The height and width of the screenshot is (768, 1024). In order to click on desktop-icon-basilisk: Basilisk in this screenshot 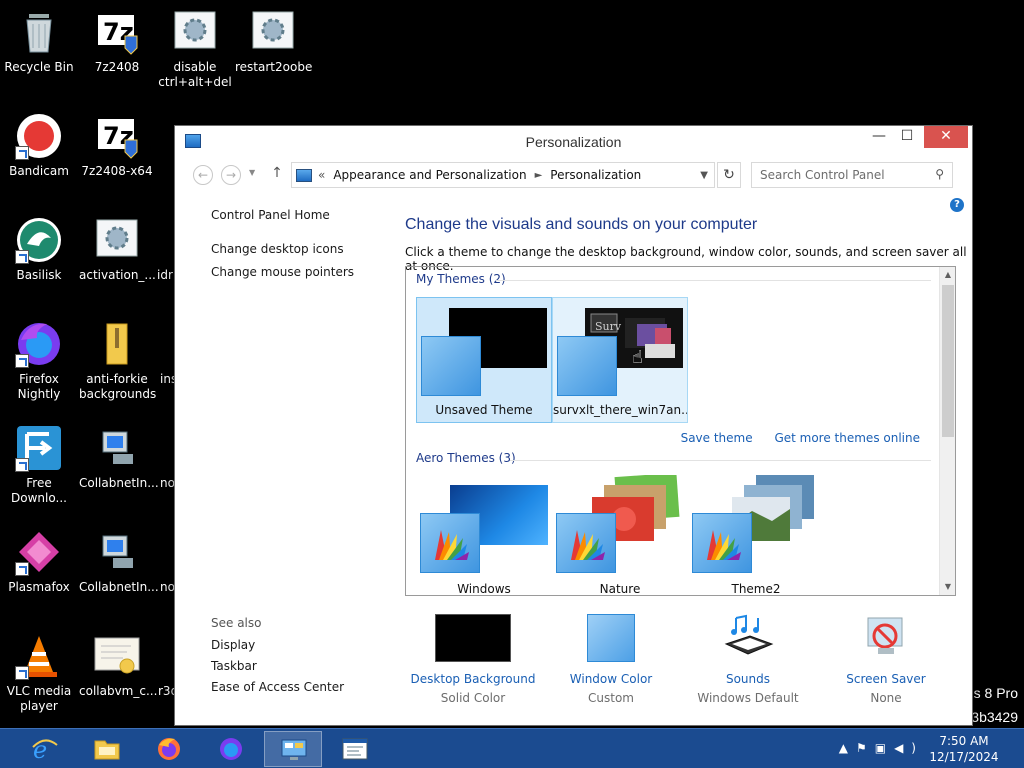, I will do `click(39, 249)`.